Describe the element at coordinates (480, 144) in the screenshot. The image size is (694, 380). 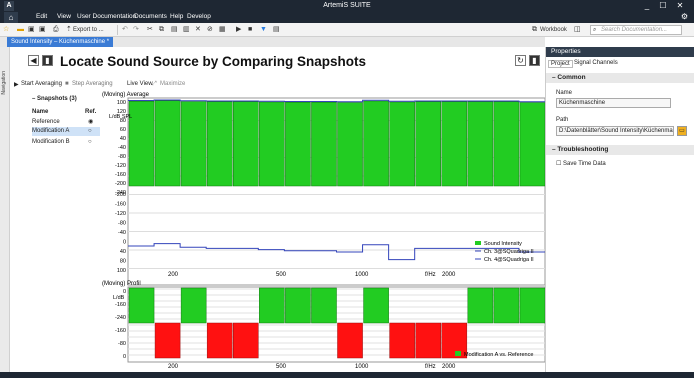
I see `bar-2000` at that location.